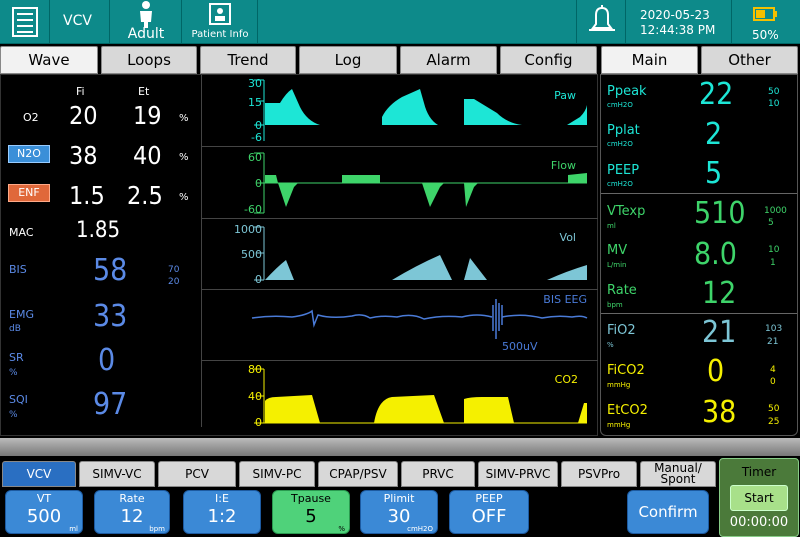 Image resolution: width=800 pixels, height=537 pixels. What do you see at coordinates (649, 60) in the screenshot?
I see `tab-main: Main` at bounding box center [649, 60].